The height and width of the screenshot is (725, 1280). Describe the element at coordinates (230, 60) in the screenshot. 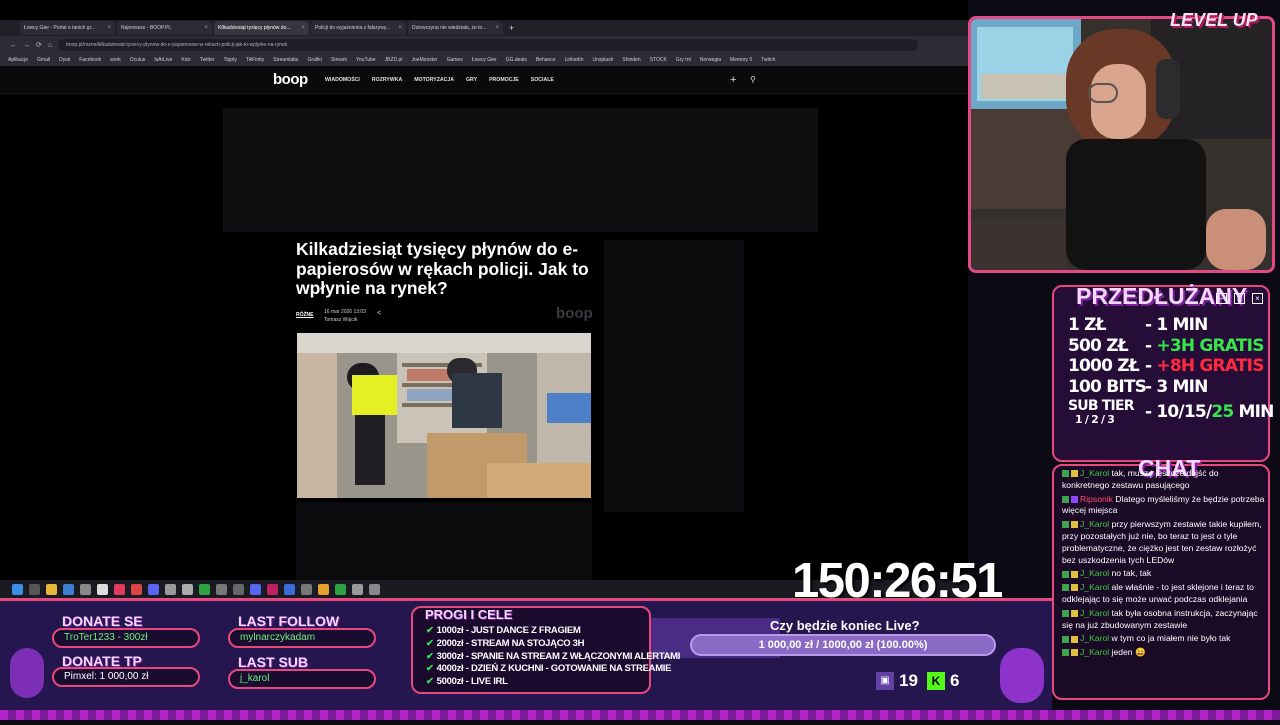

I see `bookmark-item: Tipply` at that location.